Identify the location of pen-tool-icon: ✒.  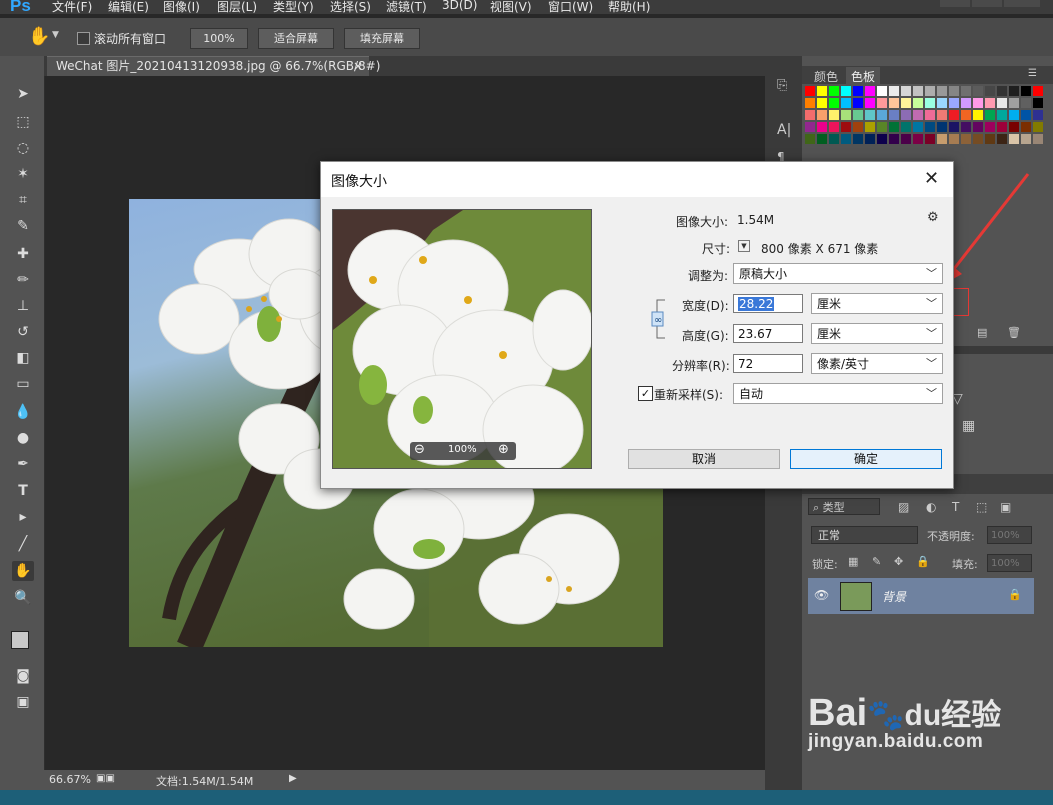
(23, 464).